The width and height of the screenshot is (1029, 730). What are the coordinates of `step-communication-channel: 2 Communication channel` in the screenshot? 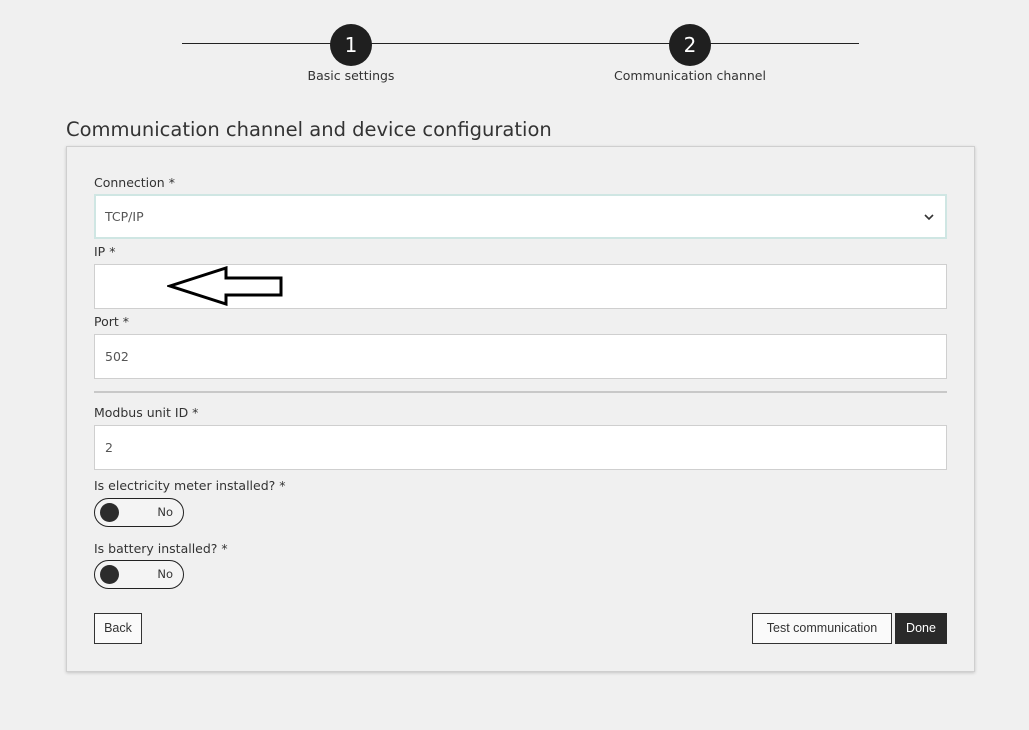 It's located at (690, 53).